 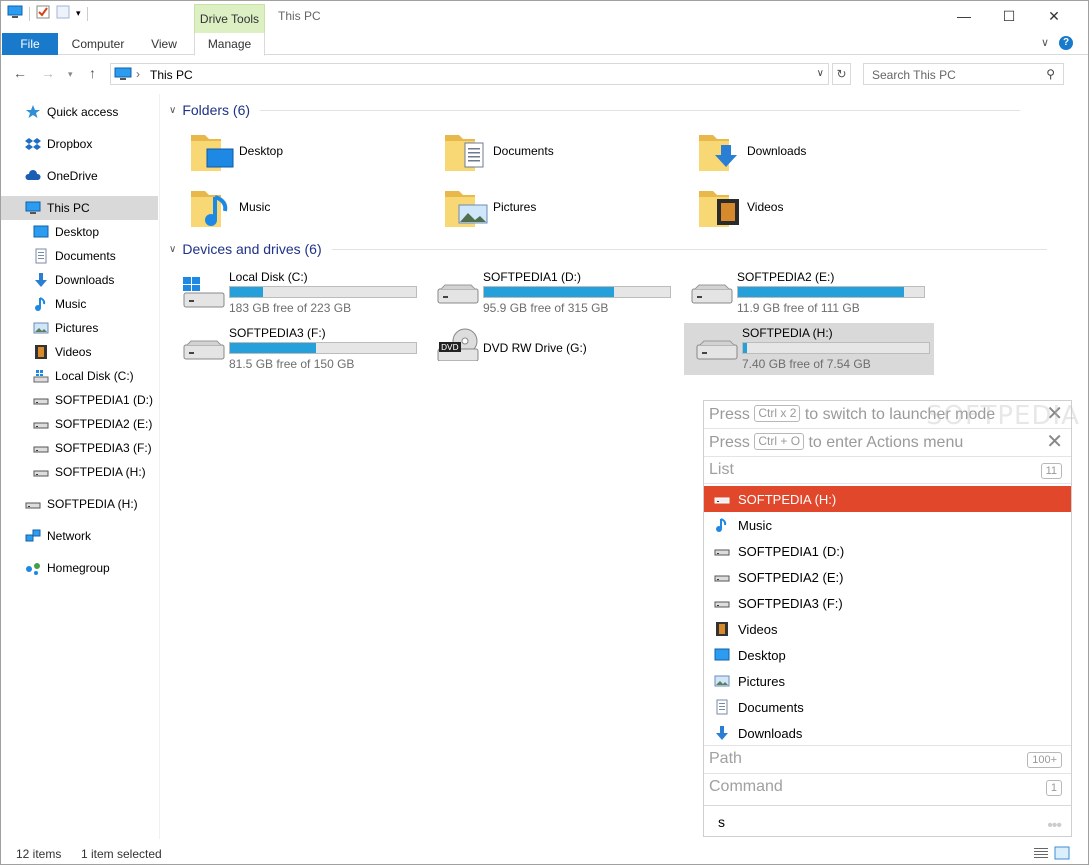 I want to click on tab-computer: Computer, so click(x=98, y=44).